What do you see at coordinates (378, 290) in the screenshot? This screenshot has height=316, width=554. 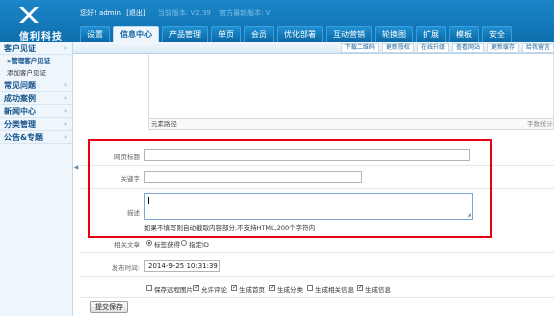 I see `checkbox-generate-info-label: 生成信息` at bounding box center [378, 290].